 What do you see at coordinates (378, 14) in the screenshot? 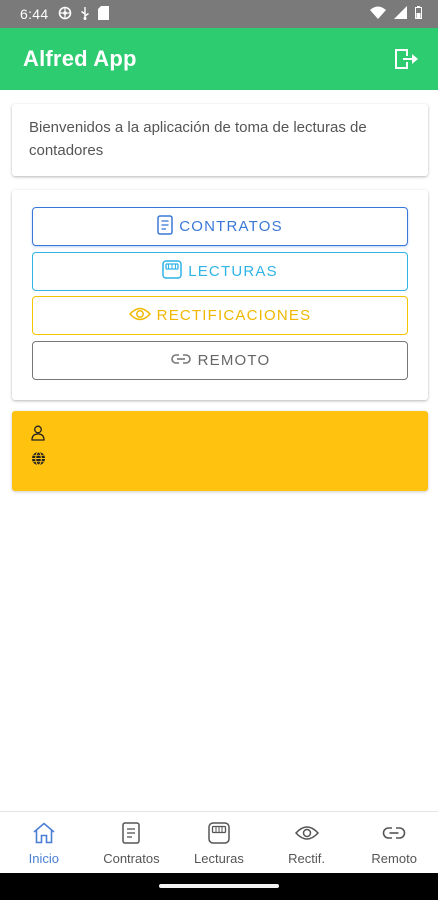
I see `wifi-icon` at bounding box center [378, 14].